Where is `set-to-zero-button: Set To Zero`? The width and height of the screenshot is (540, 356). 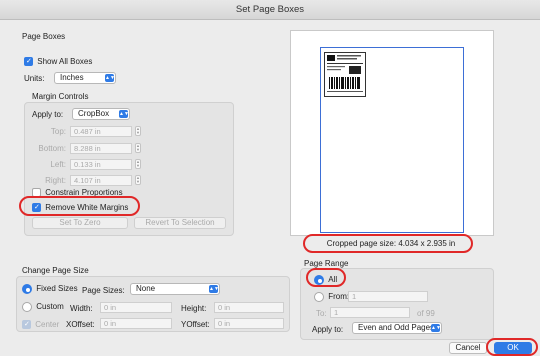 set-to-zero-button: Set To Zero is located at coordinates (80, 223).